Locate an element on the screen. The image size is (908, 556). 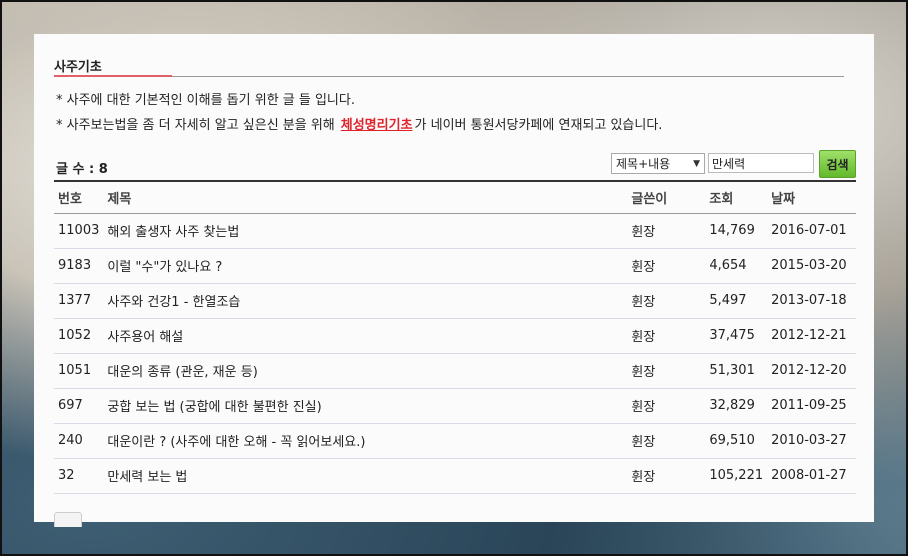
title-accent-underline is located at coordinates (113, 76).